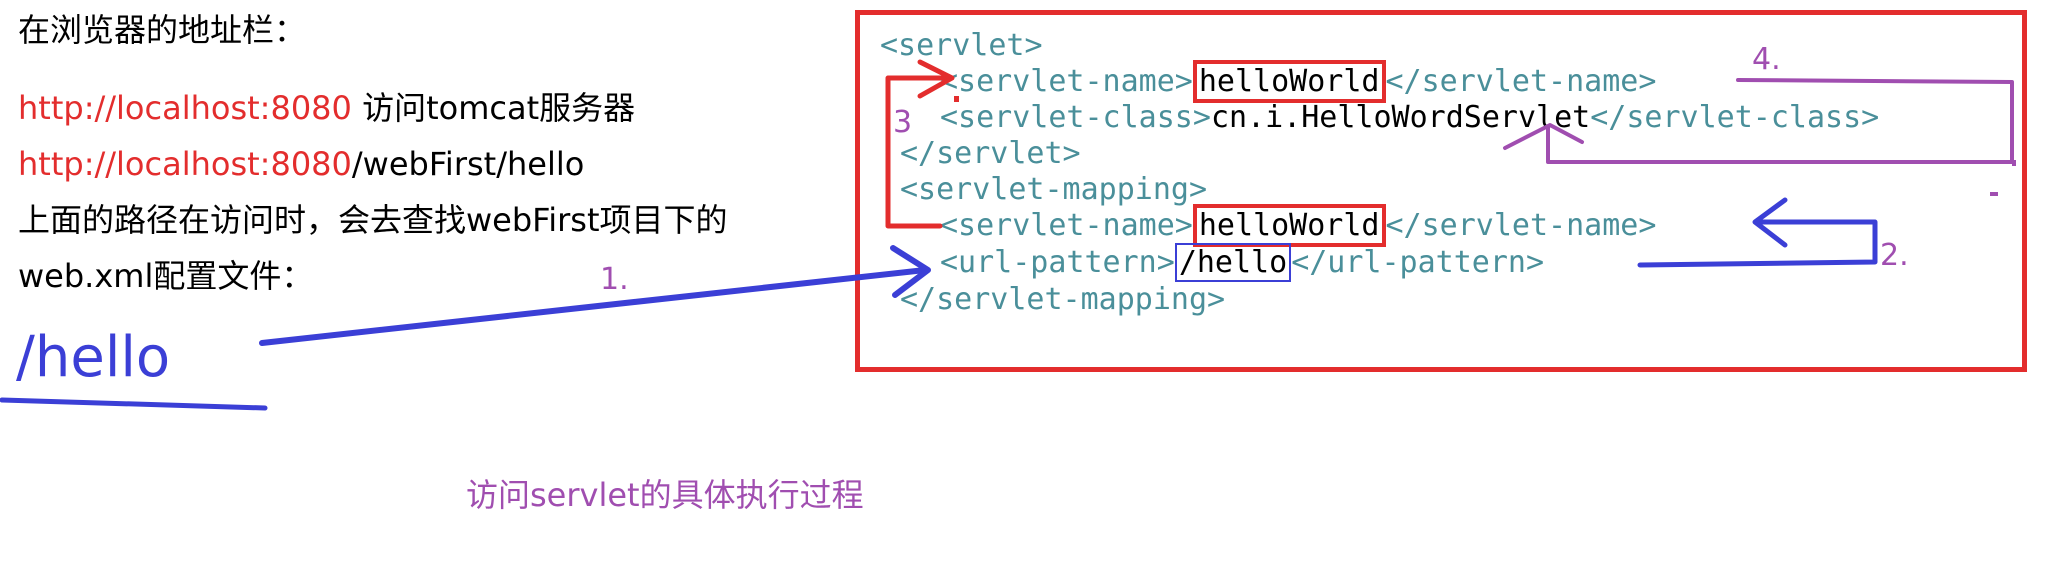  I want to click on step-2-label: 2., so click(1894, 255).